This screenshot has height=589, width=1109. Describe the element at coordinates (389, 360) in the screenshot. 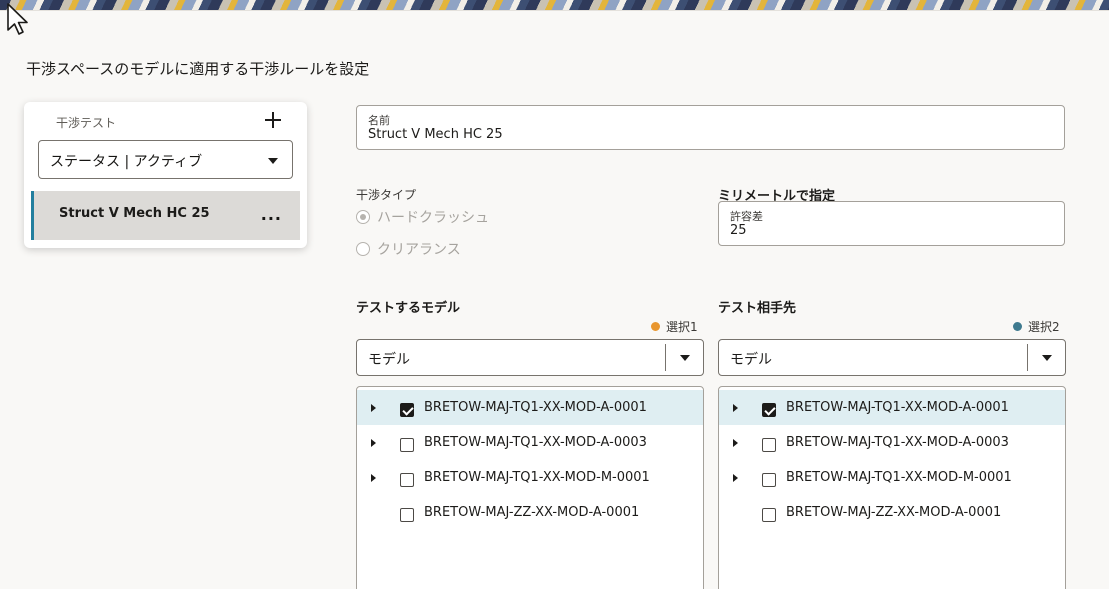

I see `models-to-test-select-value: モデル` at that location.